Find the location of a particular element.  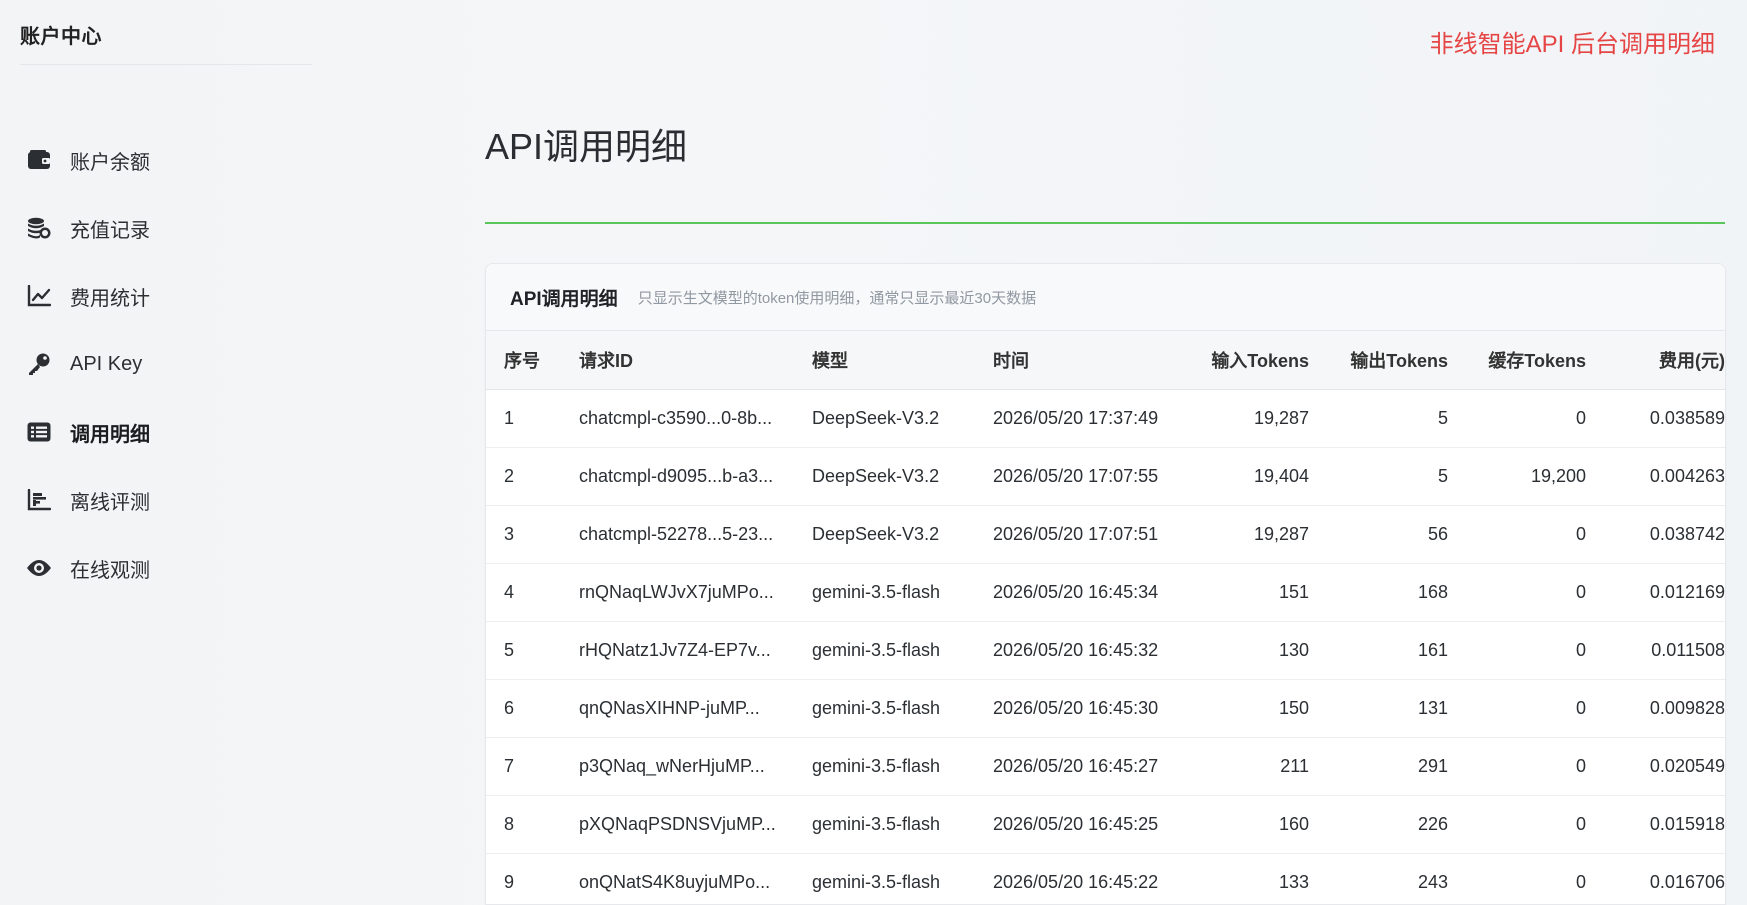

cell-index: 5 is located at coordinates (532, 651).